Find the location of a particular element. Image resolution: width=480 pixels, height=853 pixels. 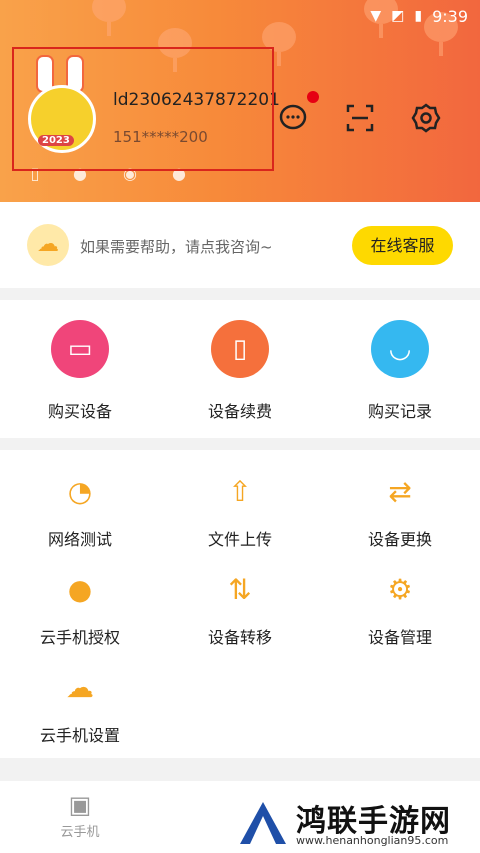

tool-label: 云手机授权 is located at coordinates (79, 637).